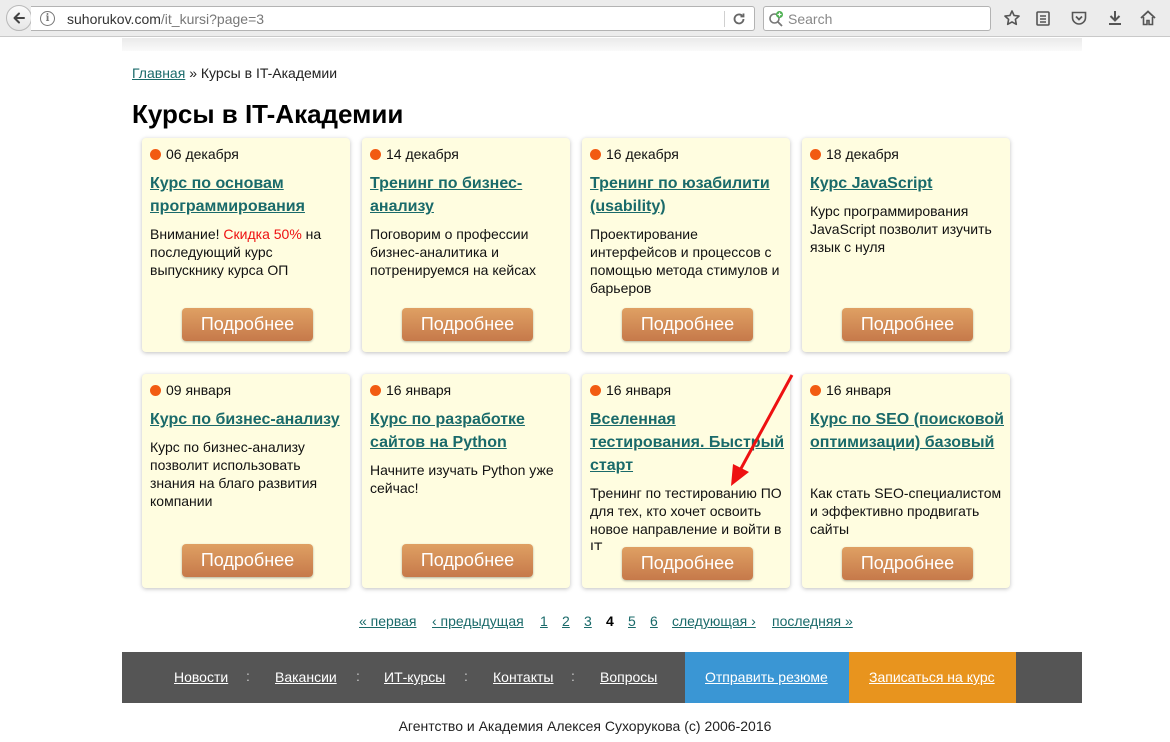  Describe the element at coordinates (247, 419) in the screenshot. I see `course-title-link: Курс по бизнес-анализу` at that location.